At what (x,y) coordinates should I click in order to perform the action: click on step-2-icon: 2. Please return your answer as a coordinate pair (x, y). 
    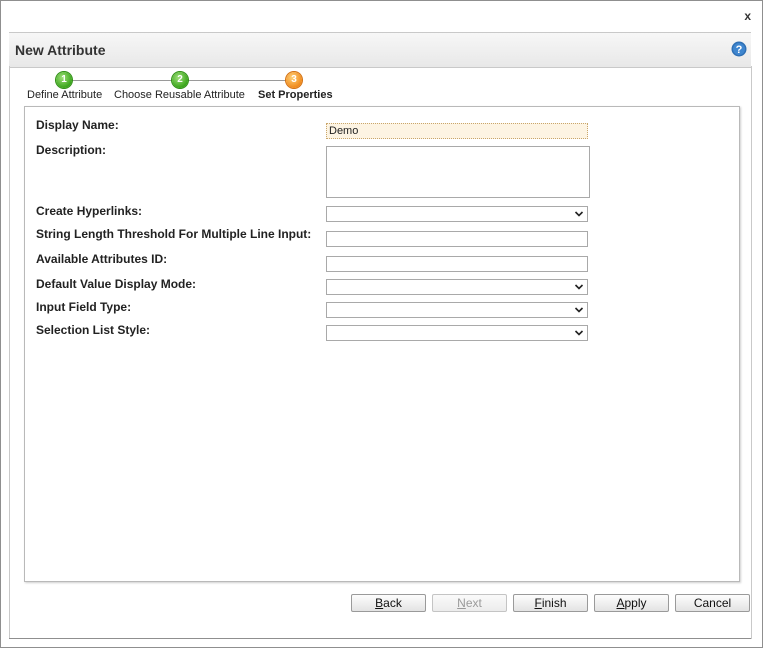
    Looking at the image, I should click on (180, 80).